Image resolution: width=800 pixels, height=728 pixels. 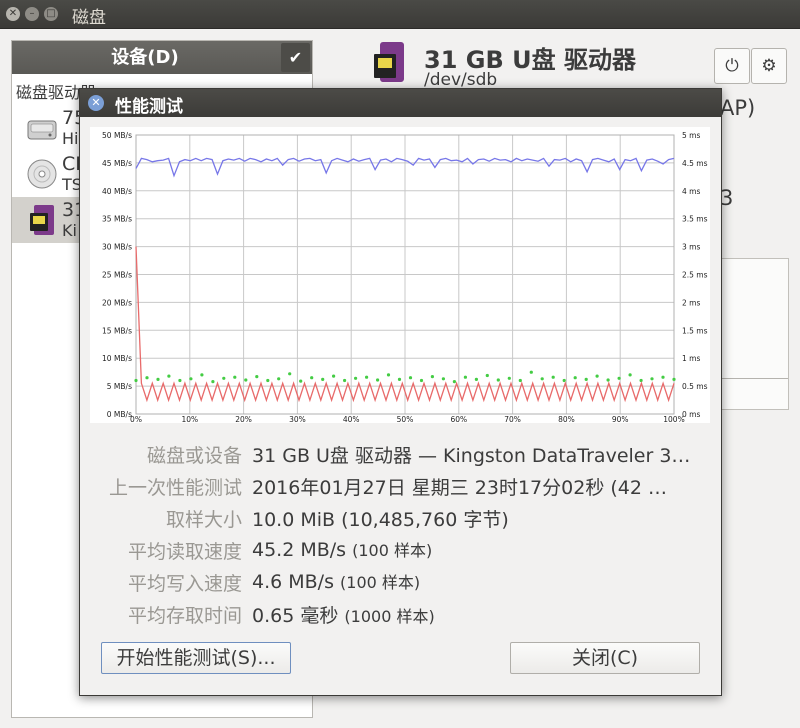 I want to click on result-row-write-speed: 平均写入速度 4.6 MB/s (100 样本), so click(x=400, y=585).